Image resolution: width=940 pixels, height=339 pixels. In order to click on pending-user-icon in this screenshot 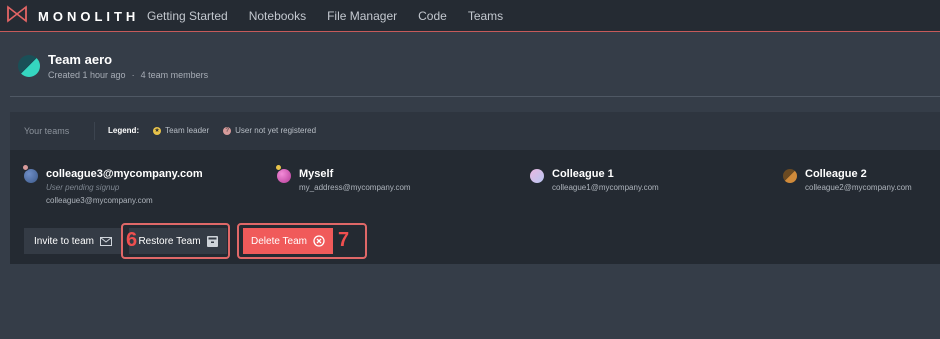, I will do `click(25, 167)`.